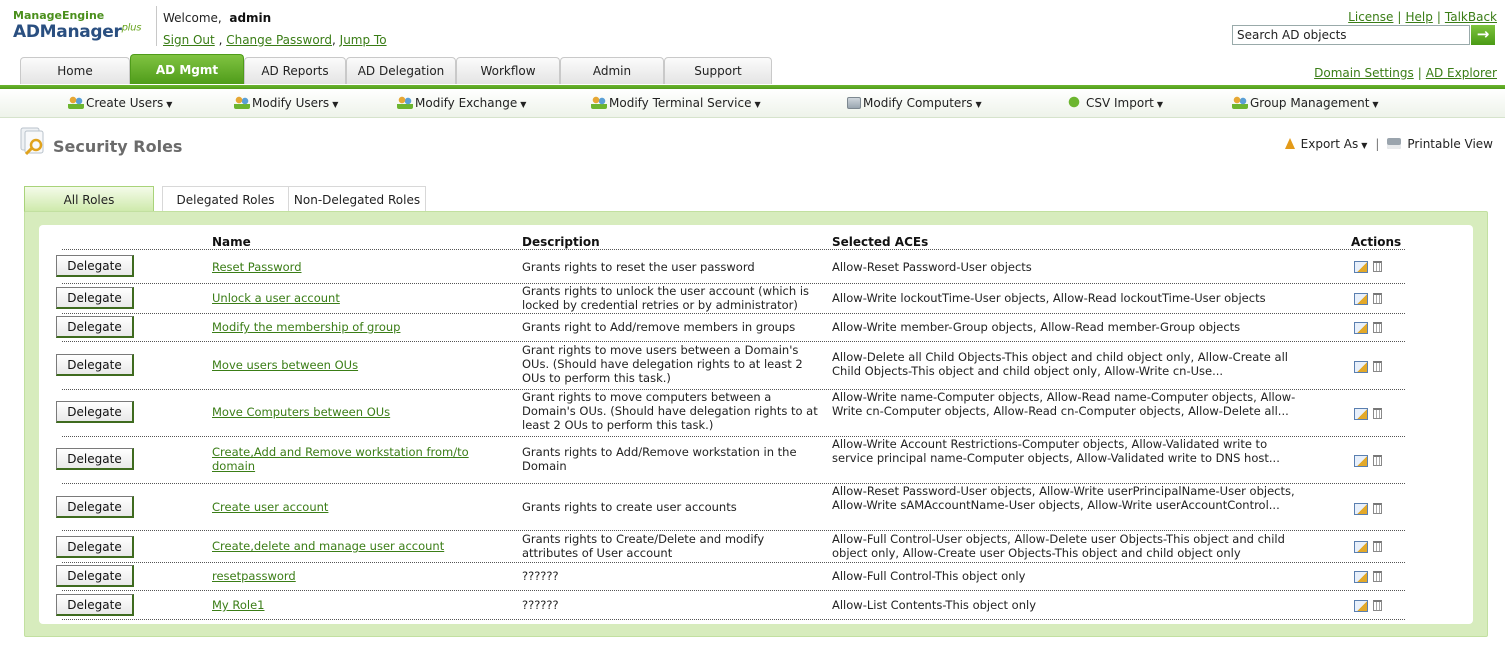  I want to click on role-name-link: Reset Password, so click(357, 267).